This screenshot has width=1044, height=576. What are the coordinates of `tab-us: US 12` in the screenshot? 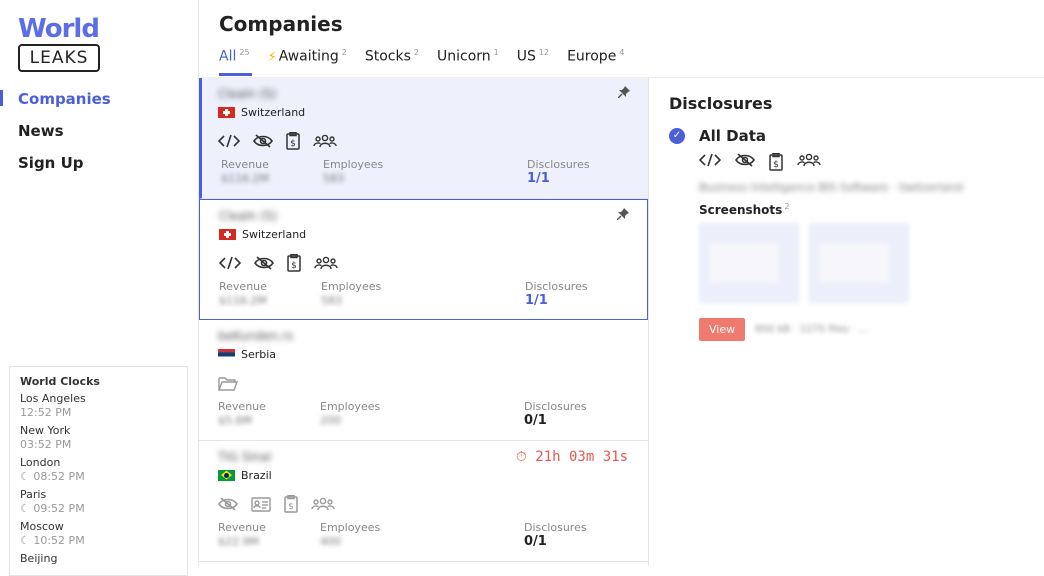 It's located at (533, 62).